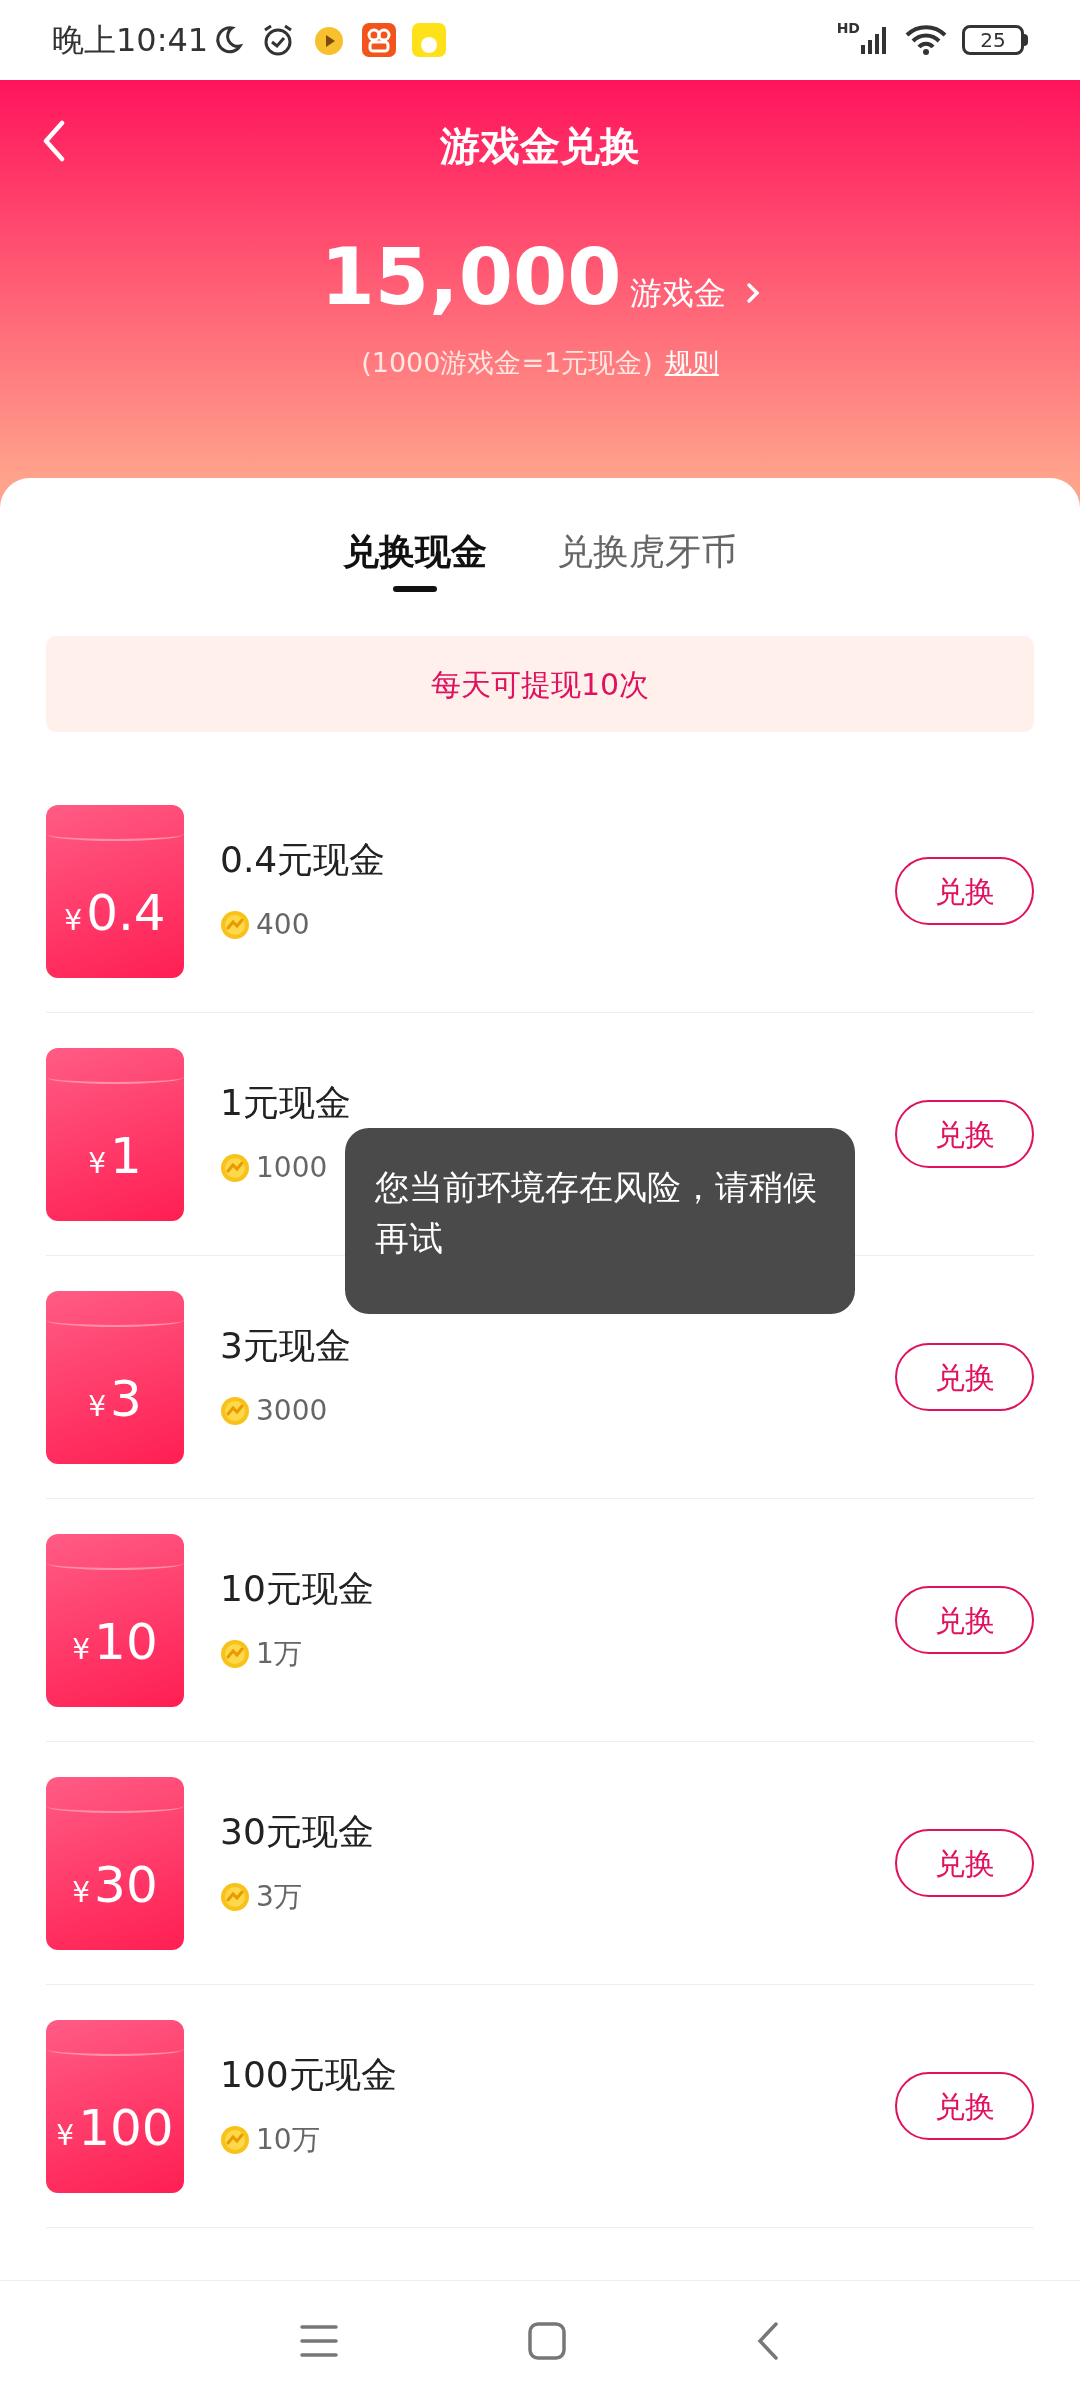 This screenshot has height=2400, width=1080. What do you see at coordinates (288, 2139) in the screenshot?
I see `coin-cost: 10万` at bounding box center [288, 2139].